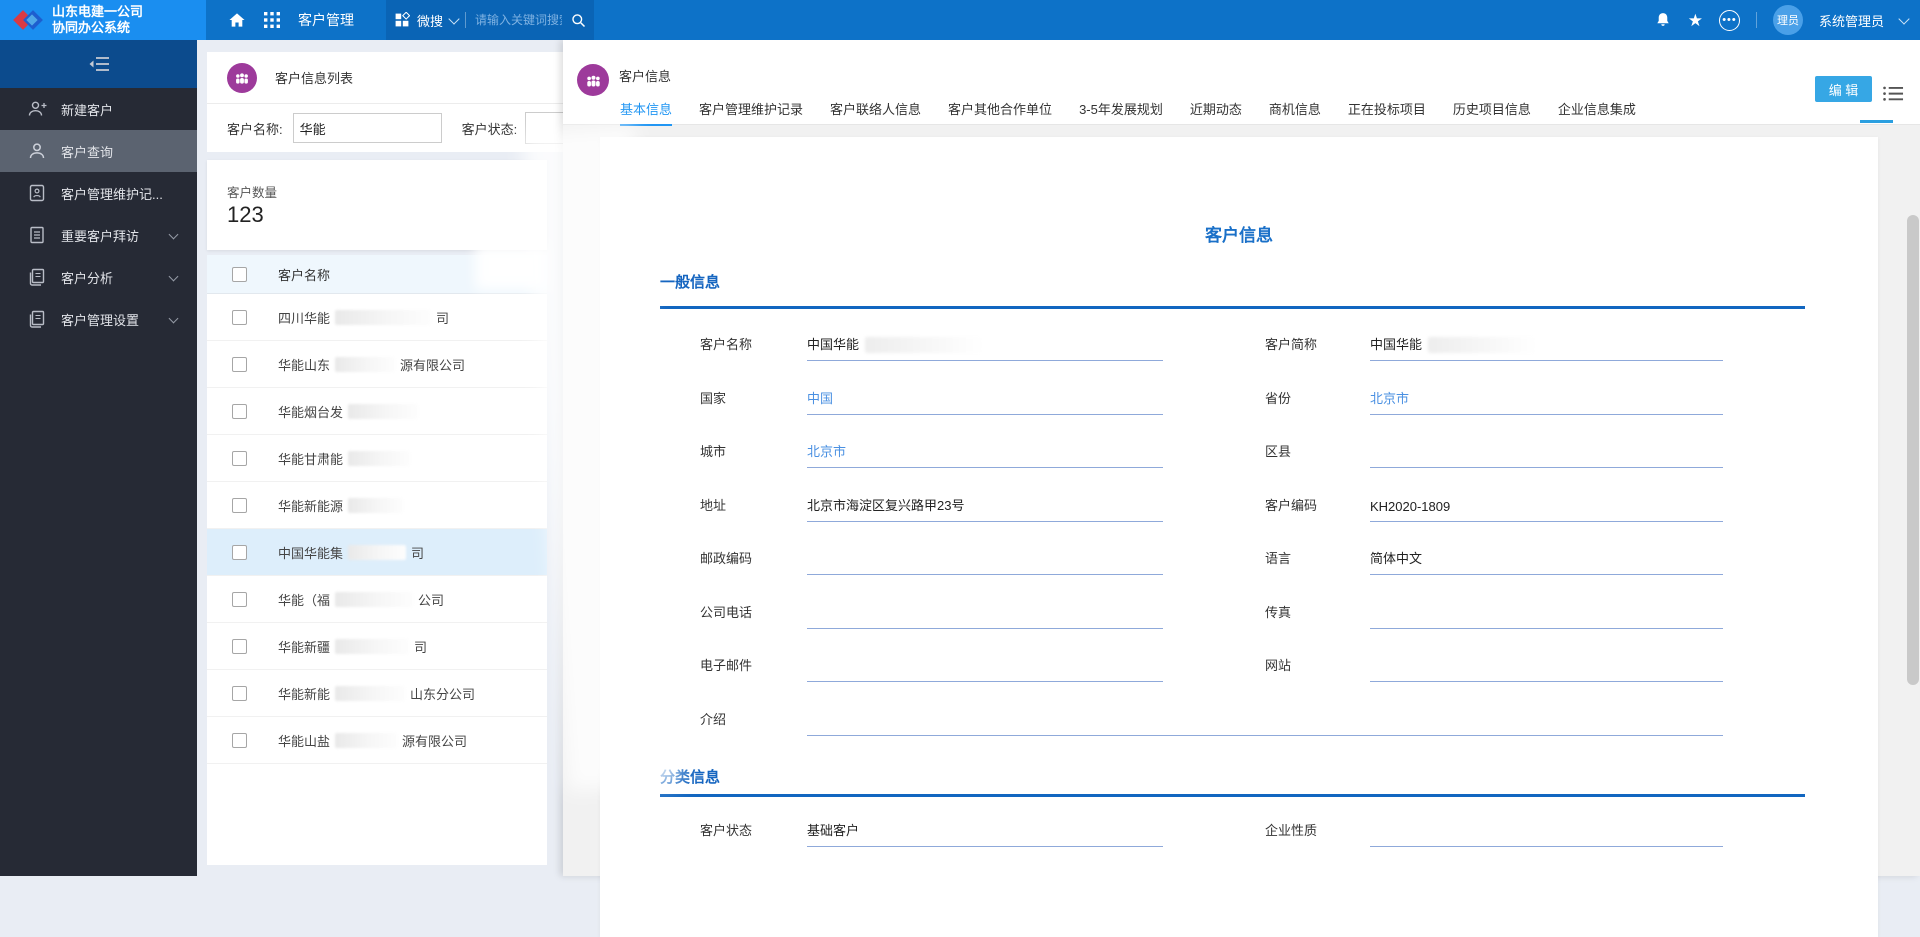  Describe the element at coordinates (1597, 112) in the screenshot. I see `tab-9: 企业信息集成` at that location.